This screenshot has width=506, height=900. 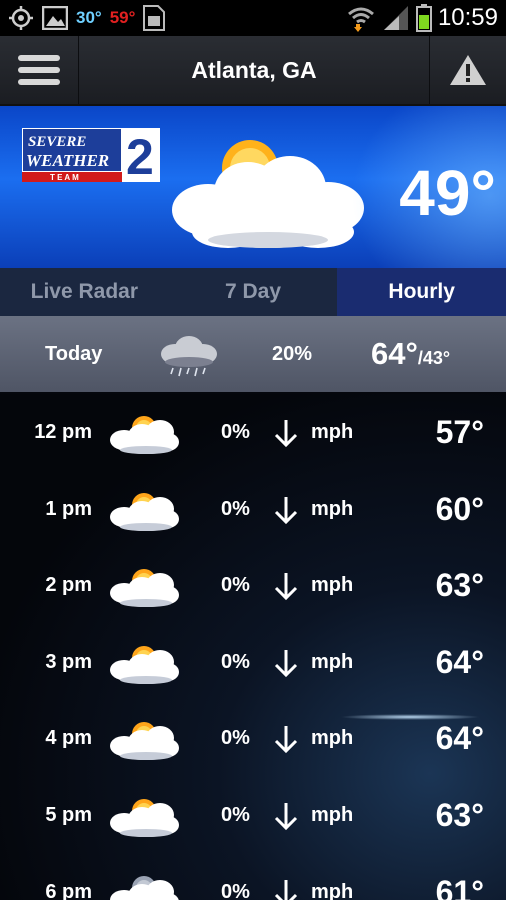 I want to click on hamburger-menu-icon, so click(x=39, y=70).